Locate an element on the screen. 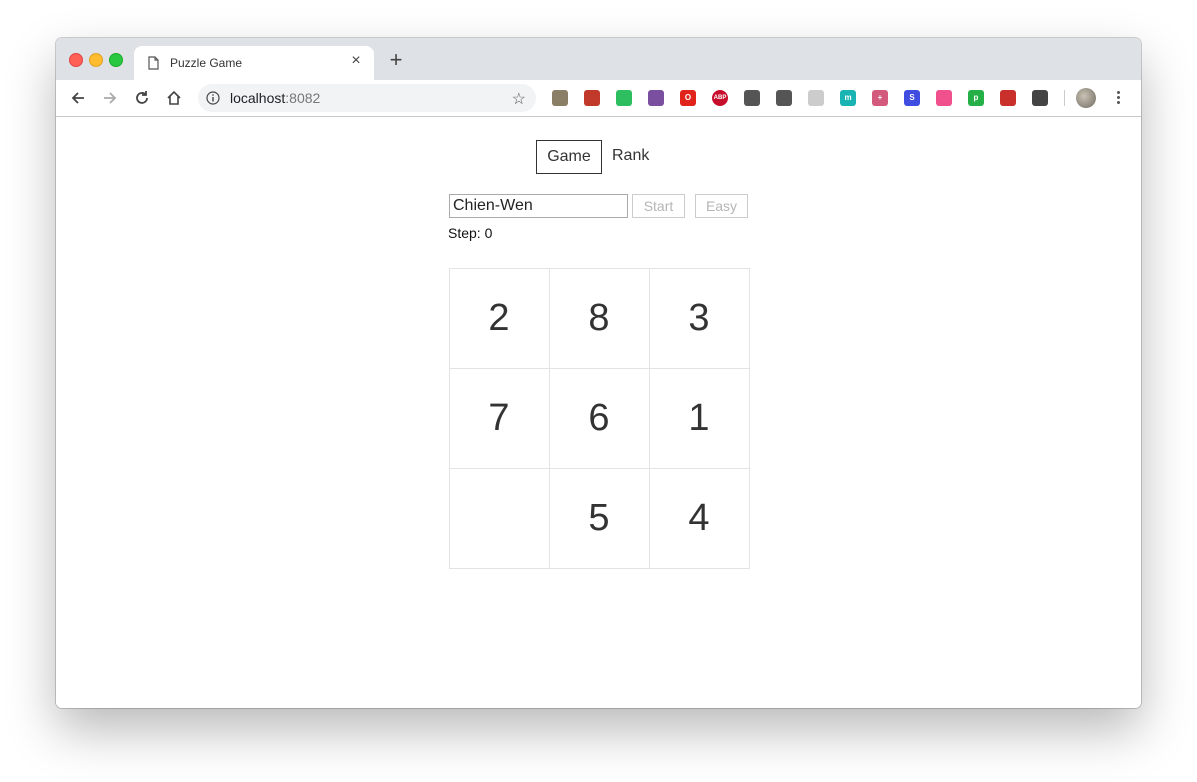 This screenshot has width=1197, height=782. extension-s-icon: S is located at coordinates (912, 98).